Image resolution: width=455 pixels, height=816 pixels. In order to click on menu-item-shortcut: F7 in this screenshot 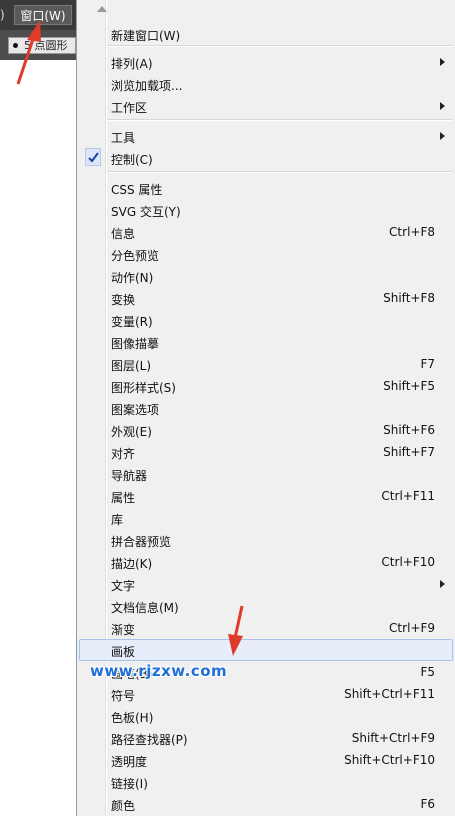, I will do `click(427, 364)`.